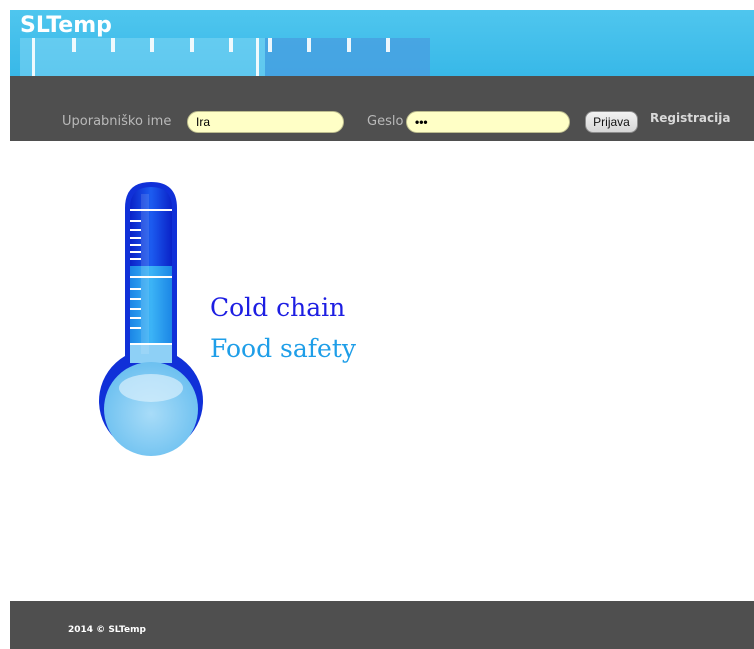 Image resolution: width=754 pixels, height=649 pixels. I want to click on header-banner: SLTemp, so click(382, 43).